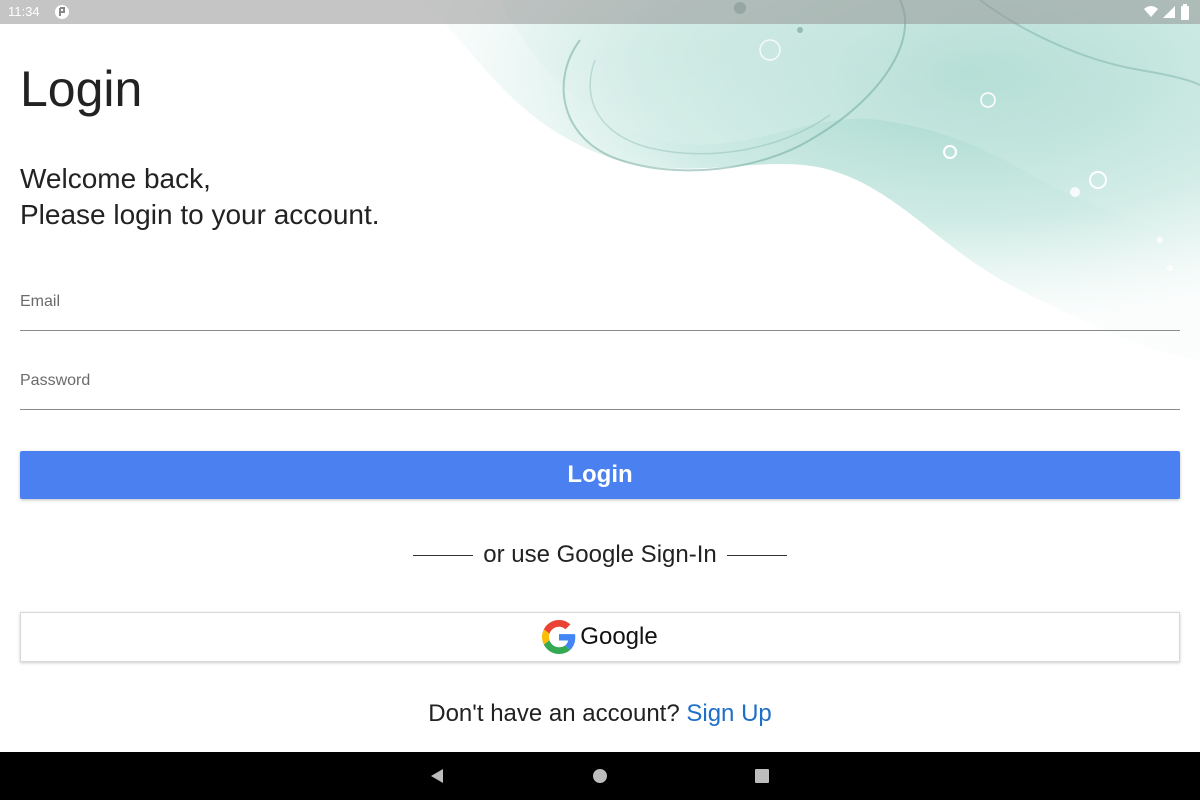  Describe the element at coordinates (728, 713) in the screenshot. I see `signup-link: Sign Up` at that location.